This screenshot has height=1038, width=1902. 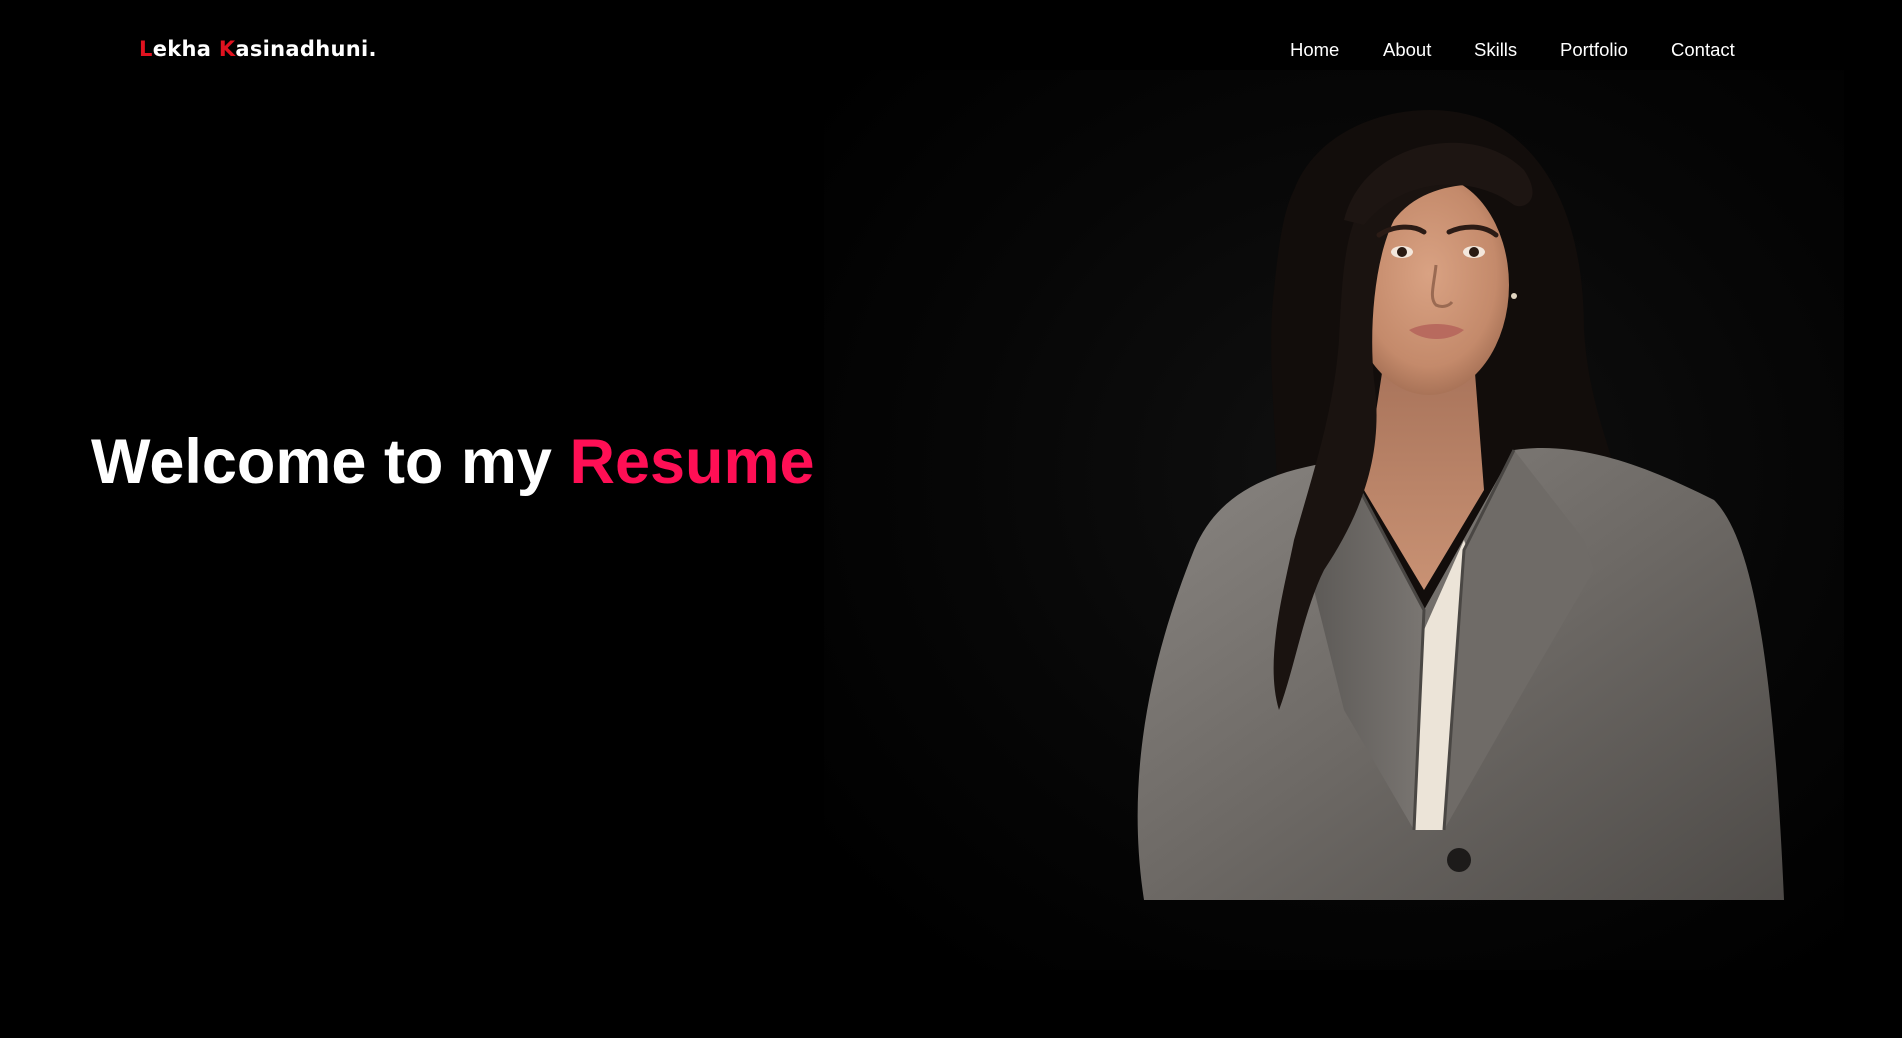 What do you see at coordinates (1703, 50) in the screenshot?
I see `nav-link-contact: Contact` at bounding box center [1703, 50].